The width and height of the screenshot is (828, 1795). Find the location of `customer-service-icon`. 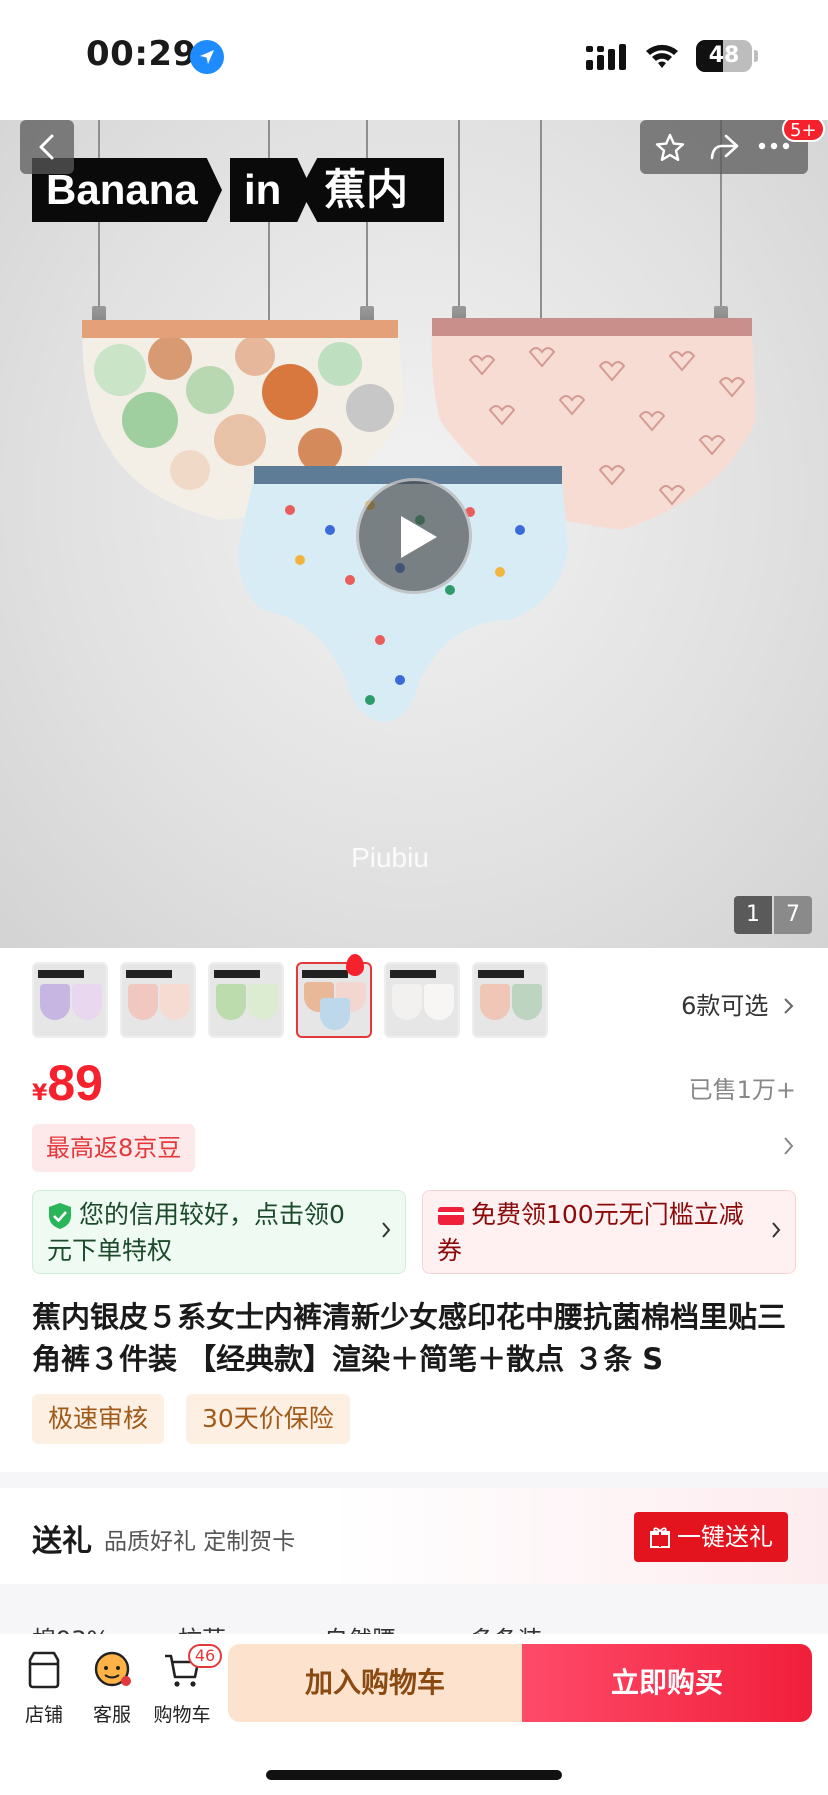

customer-service-icon is located at coordinates (112, 1669).